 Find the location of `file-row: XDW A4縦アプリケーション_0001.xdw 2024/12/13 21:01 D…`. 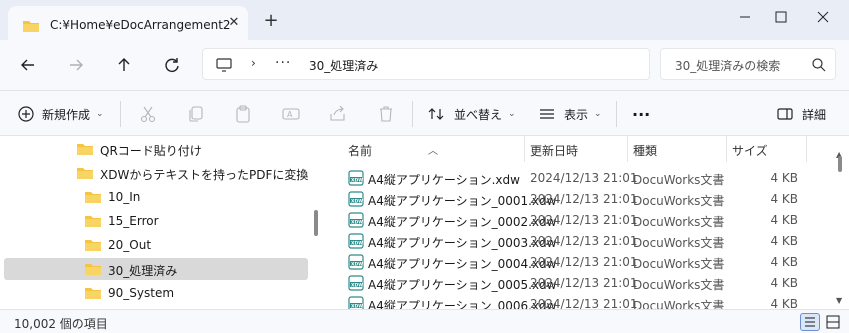

file-row: XDW A4縦アプリケーション_0001.xdw 2024/12/13 21:01 D… is located at coordinates (580, 199).